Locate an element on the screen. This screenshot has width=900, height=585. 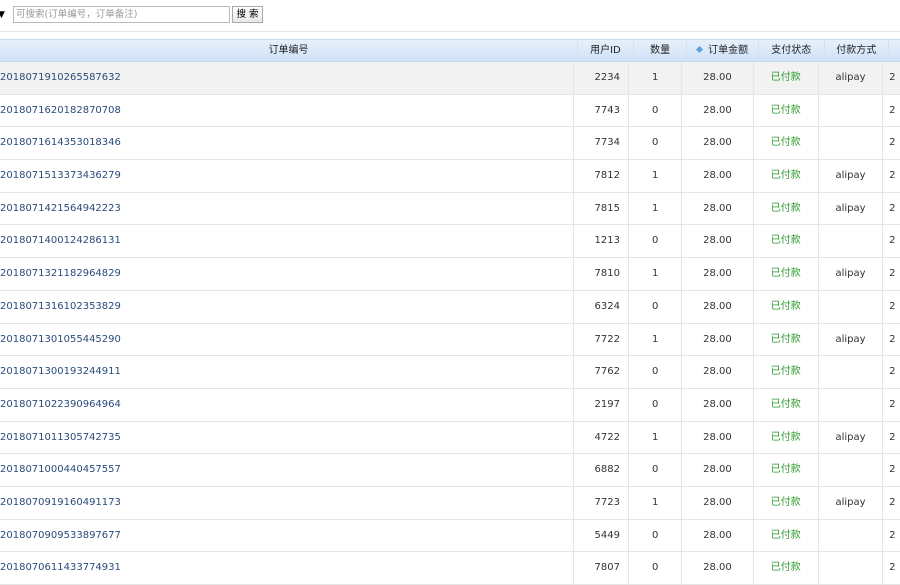
table-row: 2018071910265587632 2234 1 28.00 已付款 alipay 2 is located at coordinates (450, 78).